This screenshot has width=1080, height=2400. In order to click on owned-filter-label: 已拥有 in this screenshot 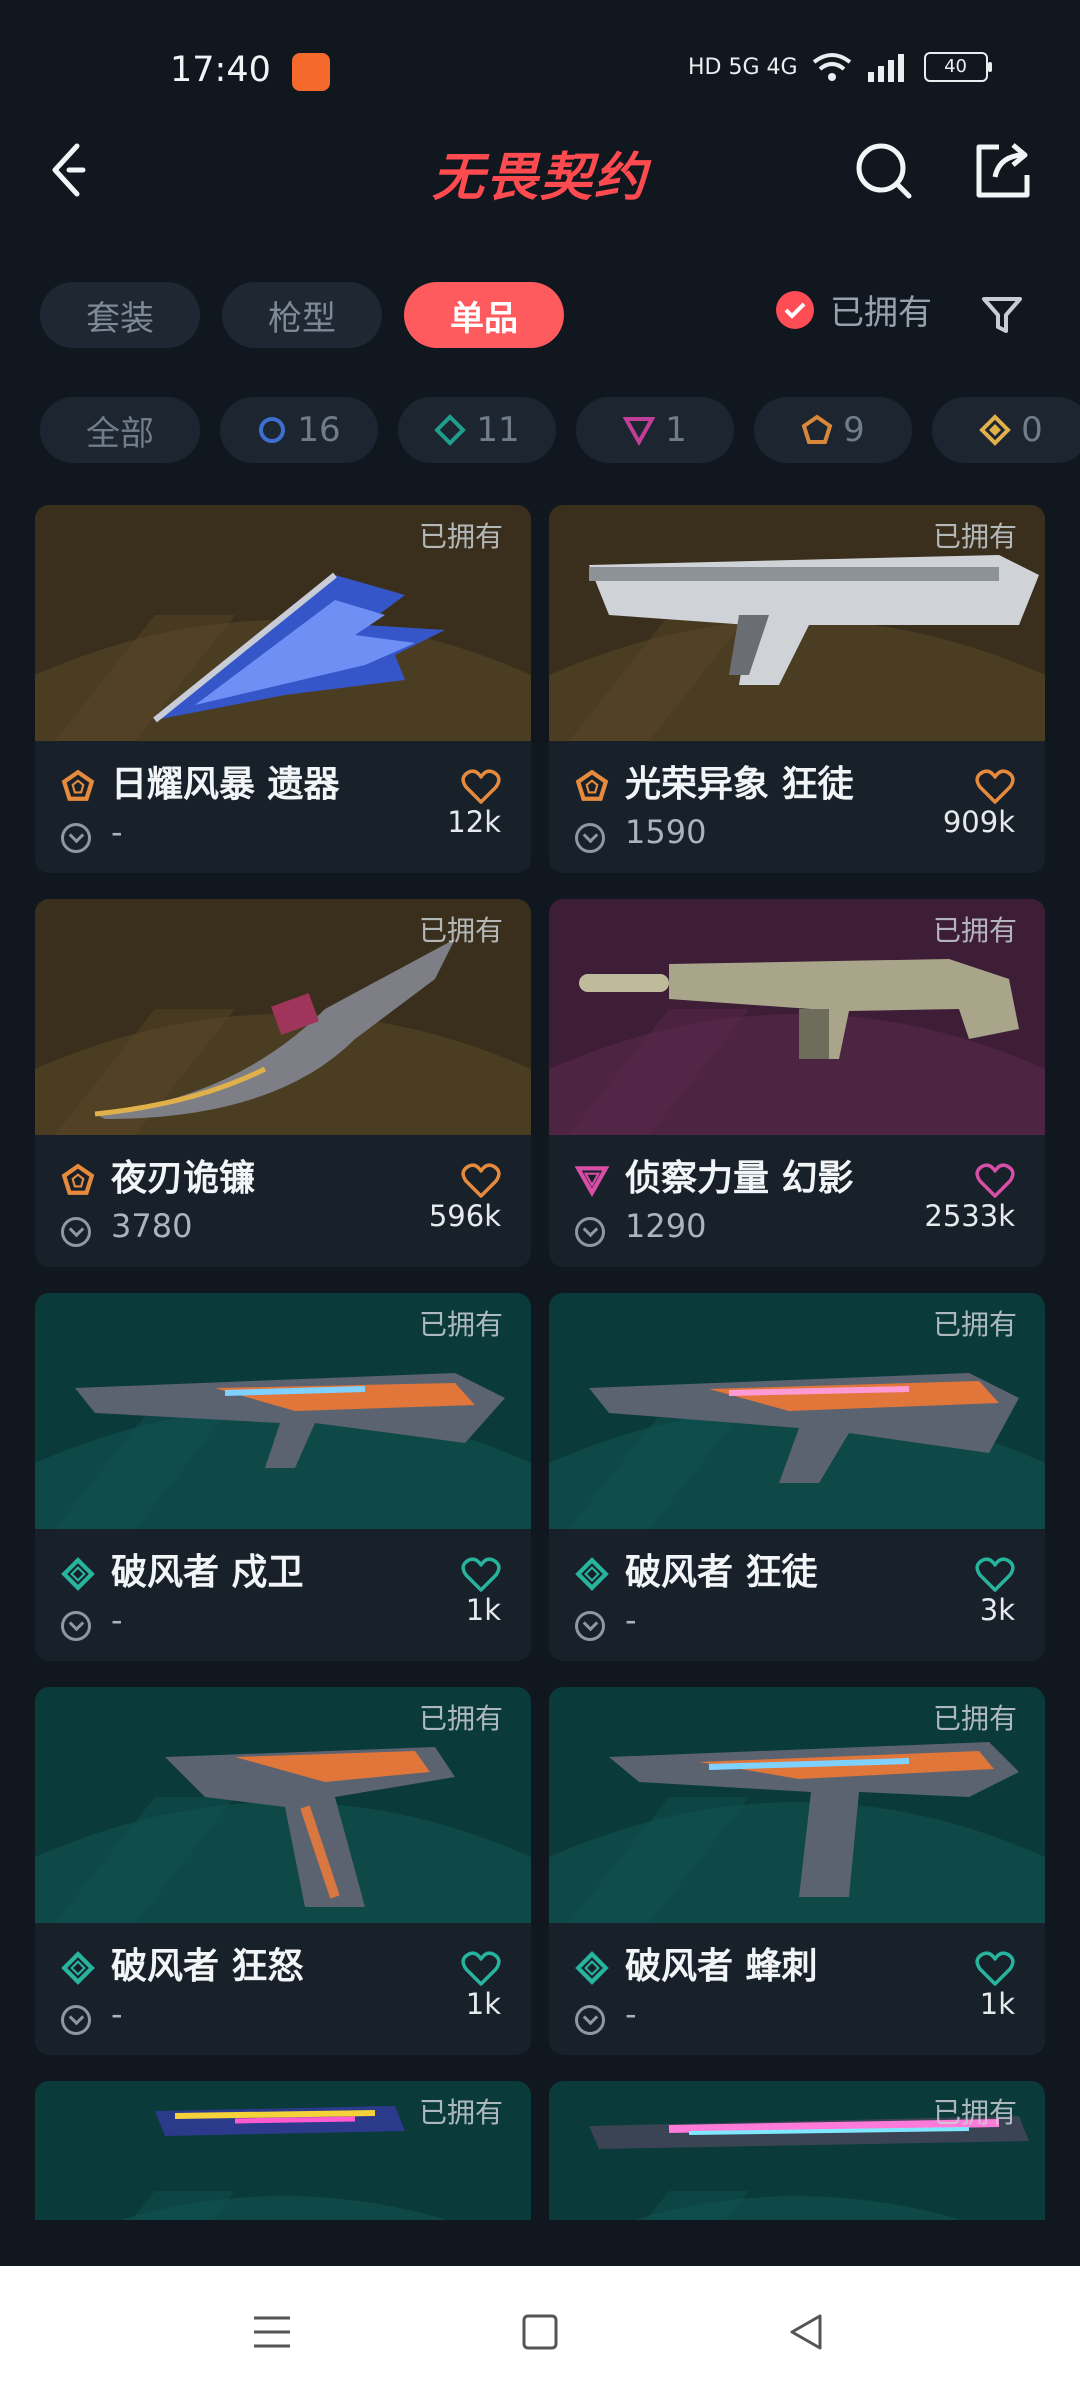, I will do `click(881, 313)`.